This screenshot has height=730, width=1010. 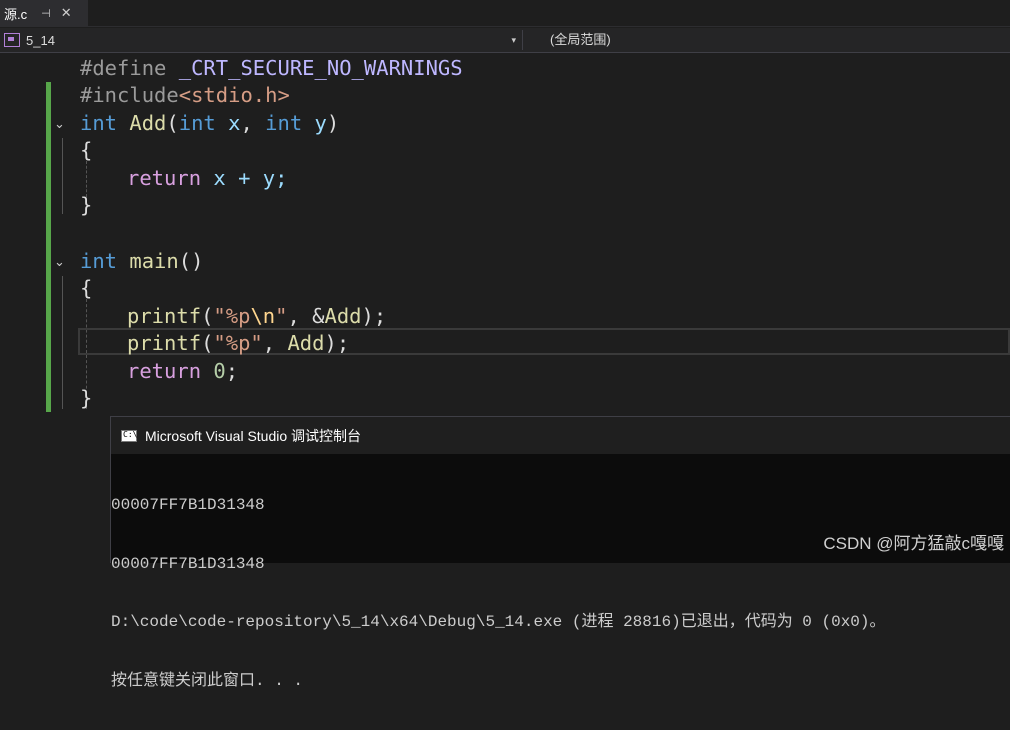 I want to click on code-line-13: }, so click(x=86, y=398).